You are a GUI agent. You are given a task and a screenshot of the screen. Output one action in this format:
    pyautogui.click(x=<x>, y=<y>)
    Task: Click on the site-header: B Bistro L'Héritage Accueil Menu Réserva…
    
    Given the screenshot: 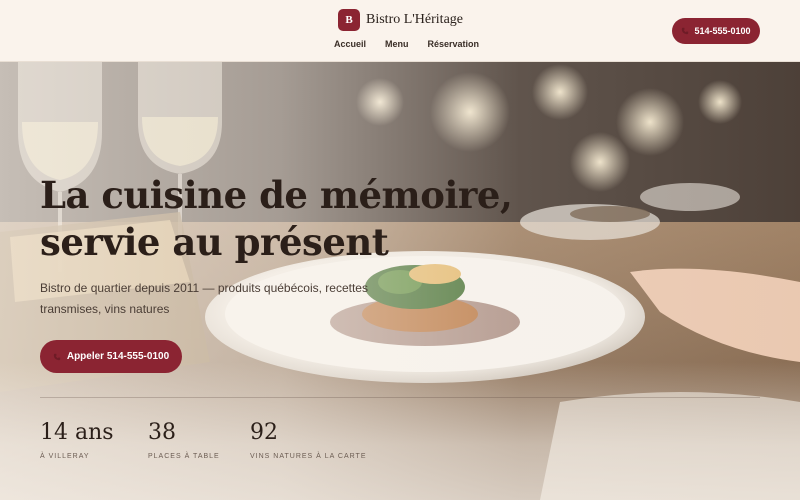 What is the action you would take?
    pyautogui.click(x=400, y=31)
    